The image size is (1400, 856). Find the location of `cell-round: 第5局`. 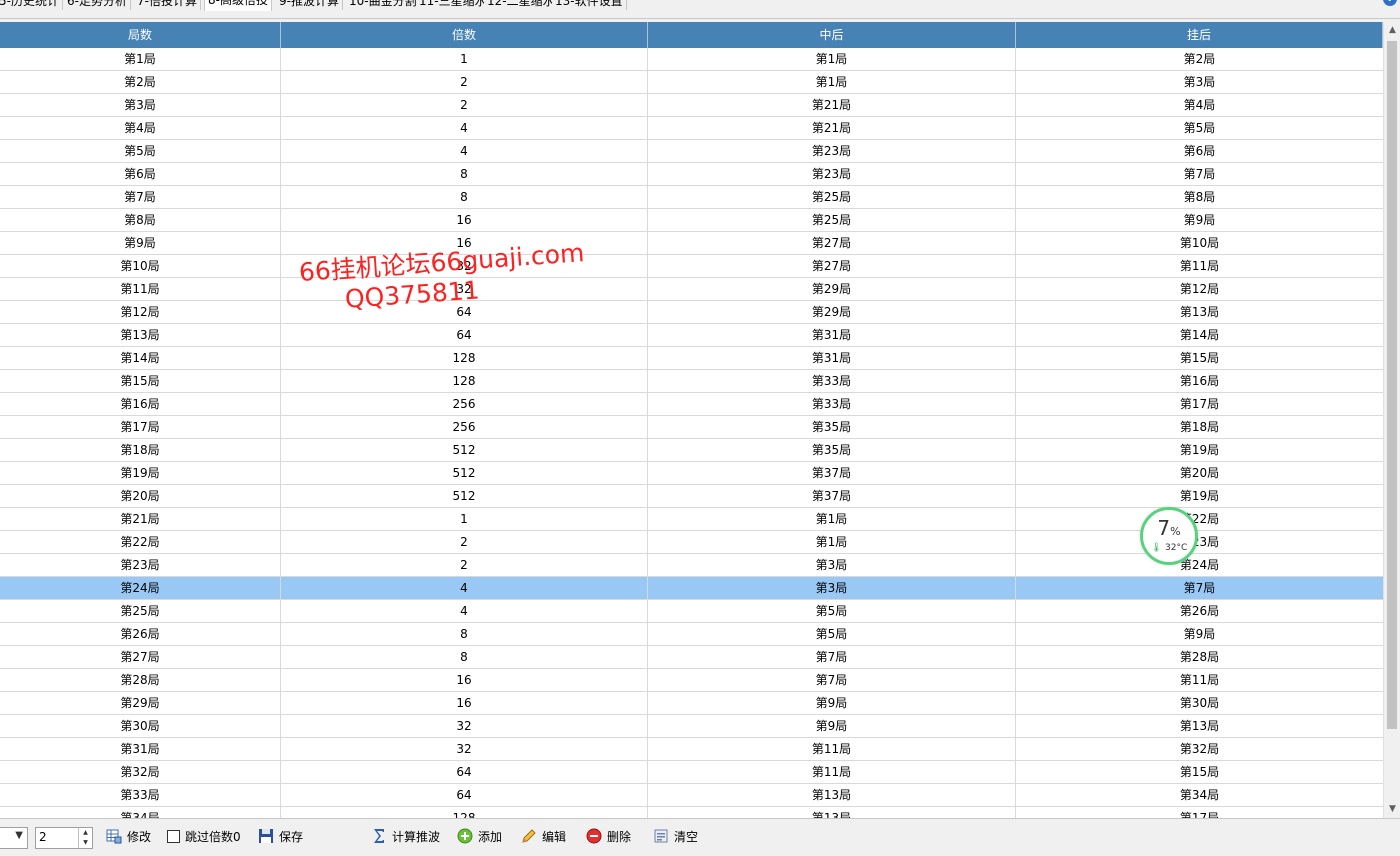

cell-round: 第5局 is located at coordinates (140, 151).